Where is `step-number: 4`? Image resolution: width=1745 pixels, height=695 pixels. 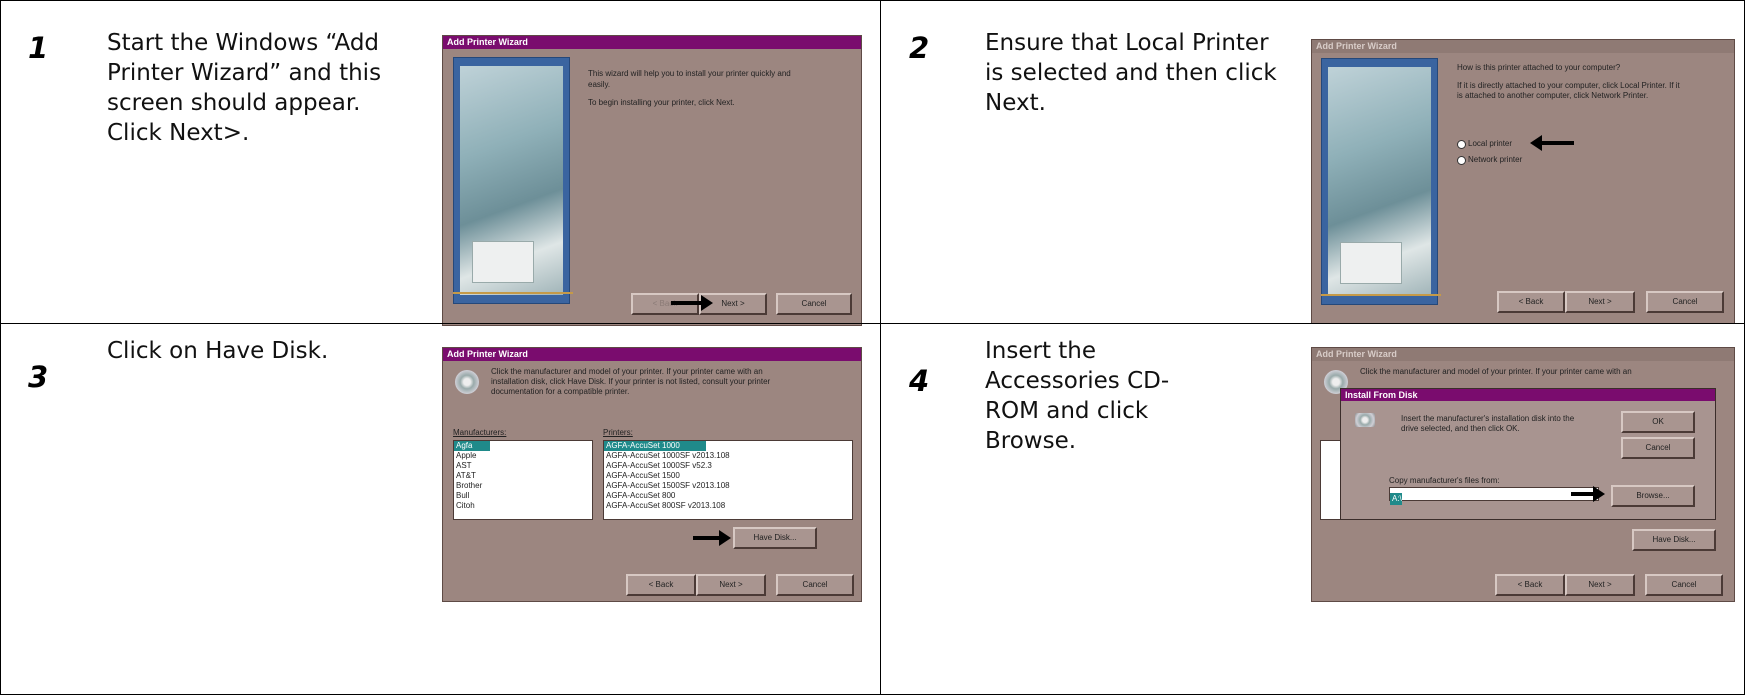
step-number: 4 is located at coordinates (919, 381).